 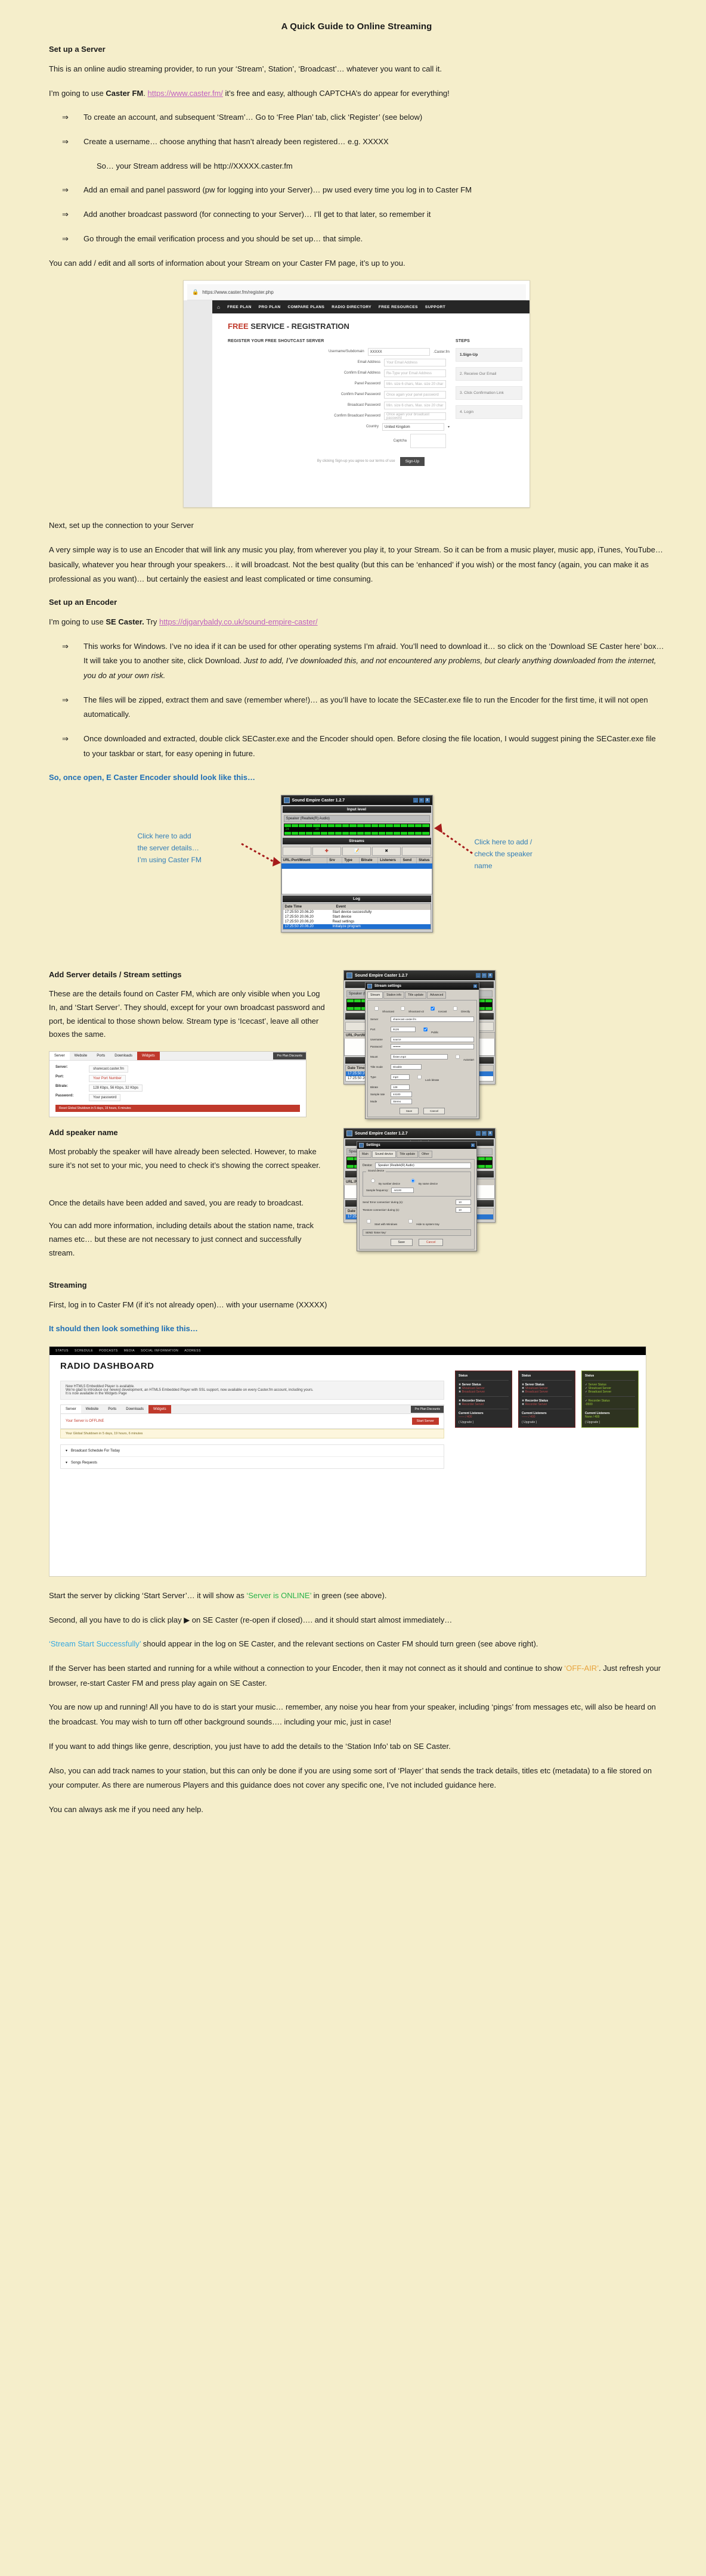 What do you see at coordinates (413, 427) in the screenshot?
I see `country-select: United Kingdom` at bounding box center [413, 427].